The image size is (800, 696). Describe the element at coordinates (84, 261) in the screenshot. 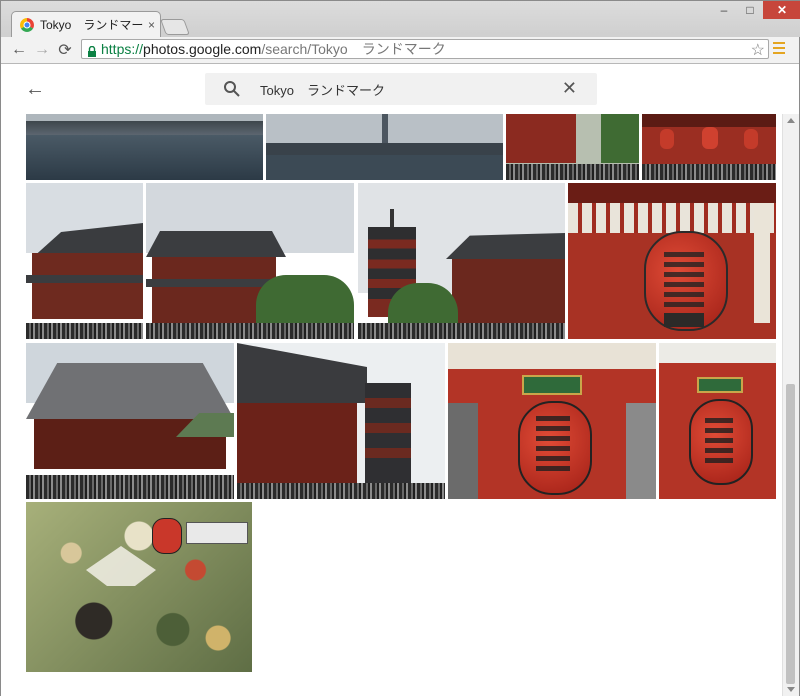

I see `photo-hozomon-left` at that location.